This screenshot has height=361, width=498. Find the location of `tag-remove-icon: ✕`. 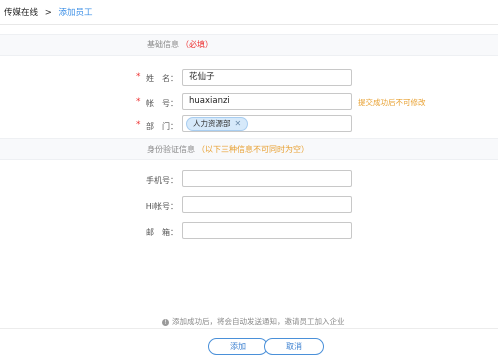

tag-remove-icon: ✕ is located at coordinates (238, 123).